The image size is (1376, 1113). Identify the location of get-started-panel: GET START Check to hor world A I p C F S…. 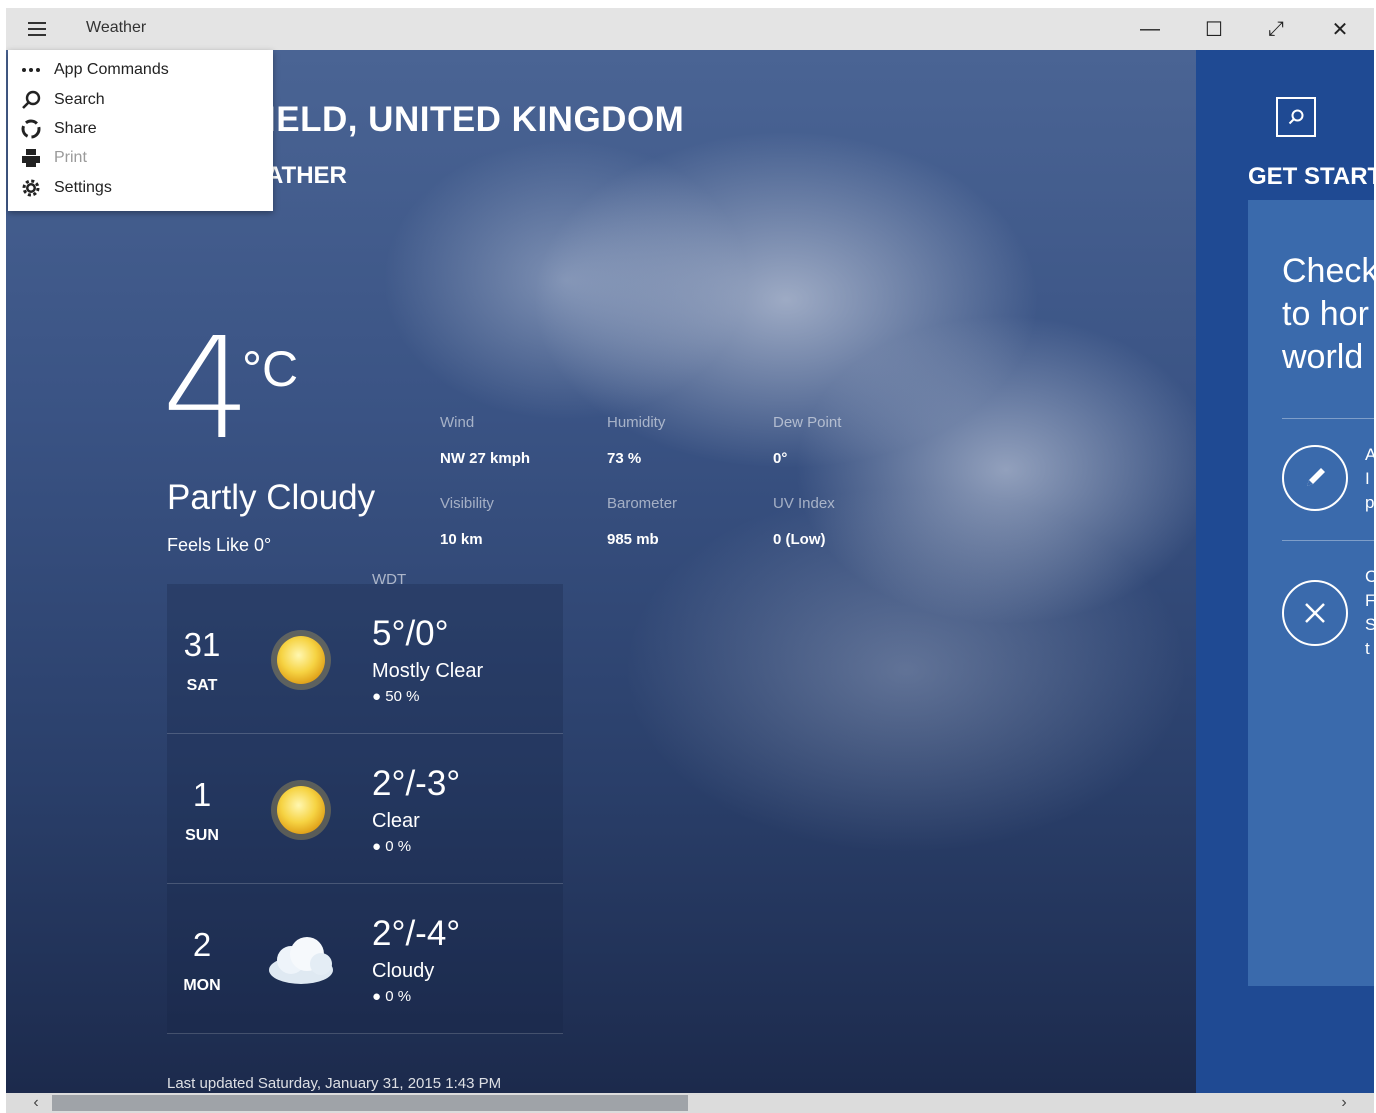
(1285, 571).